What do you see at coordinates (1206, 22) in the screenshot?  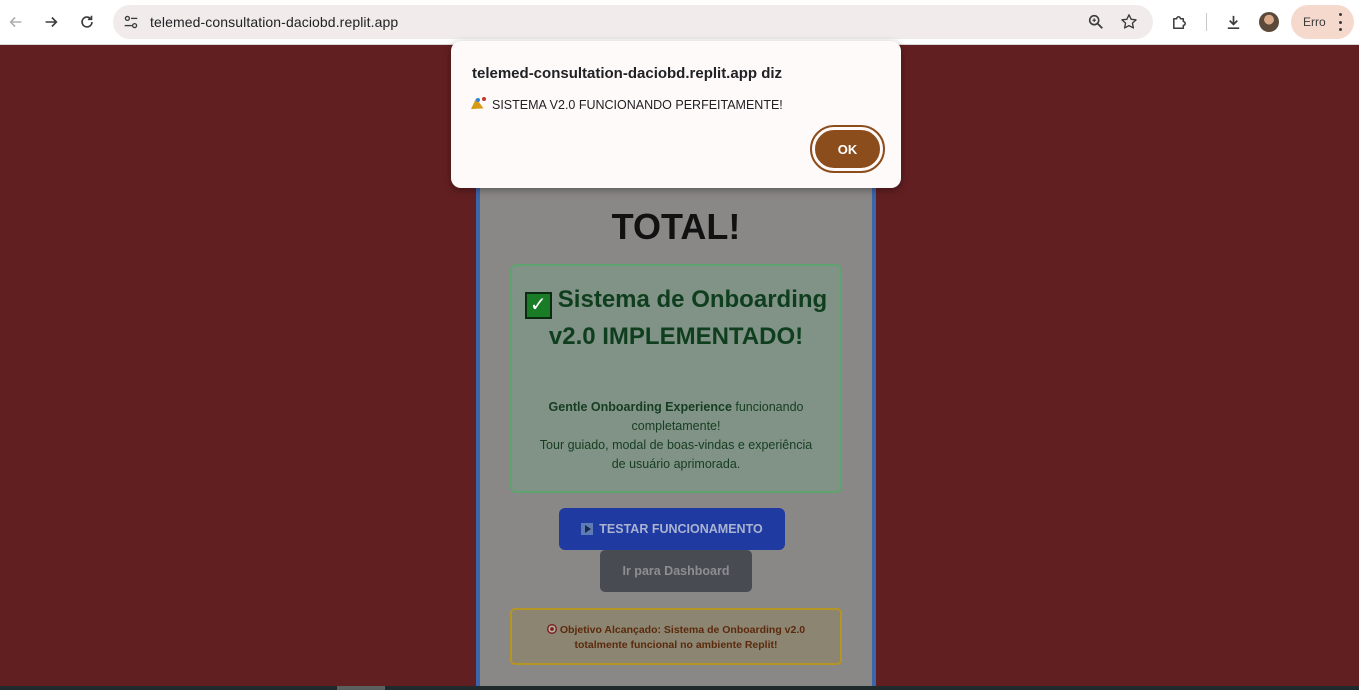 I see `toolbar-separator` at bounding box center [1206, 22].